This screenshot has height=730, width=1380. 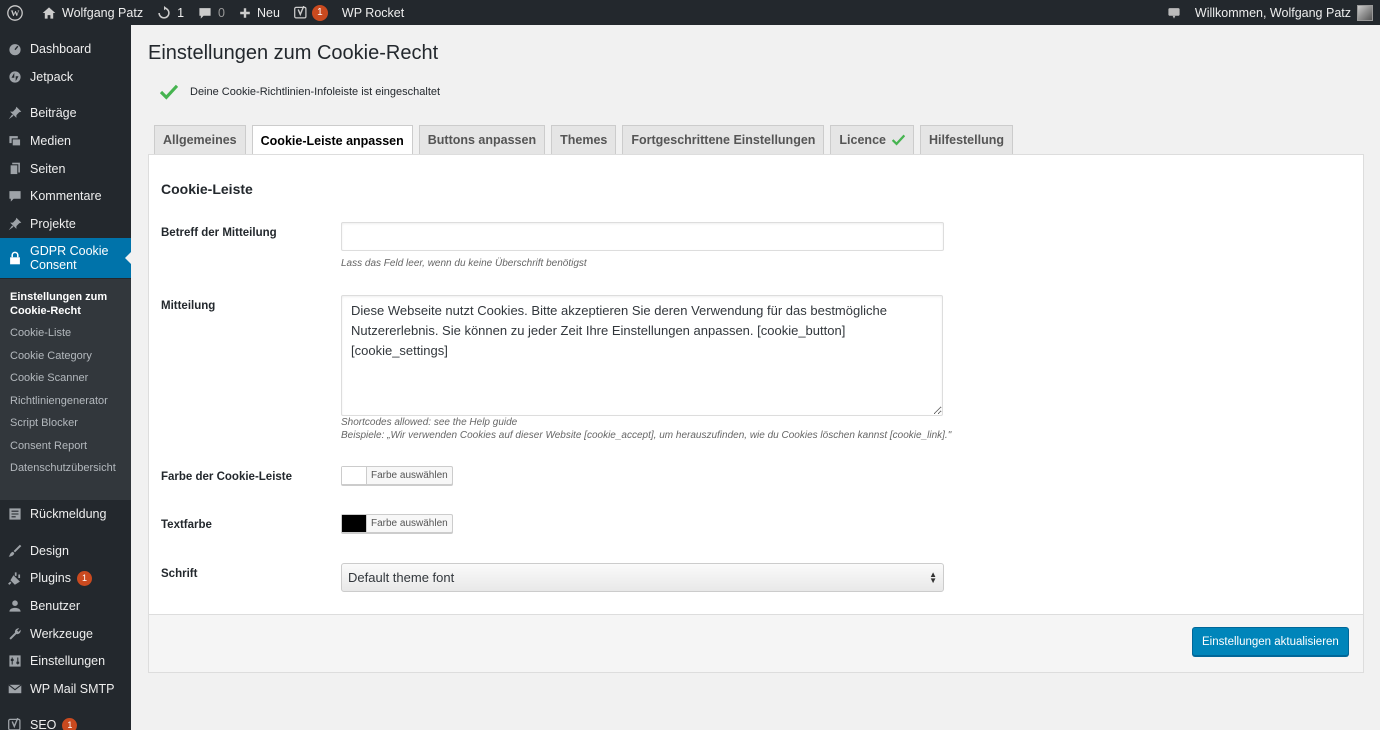 I want to click on section-title: Cookie-Leiste, so click(x=207, y=189).